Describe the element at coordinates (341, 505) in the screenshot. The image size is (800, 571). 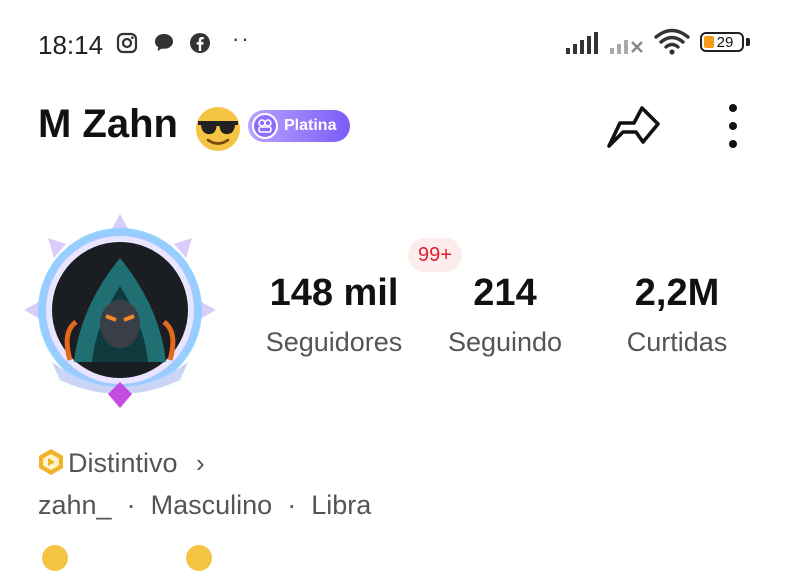
I see `zodiac-sign: Libra` at that location.